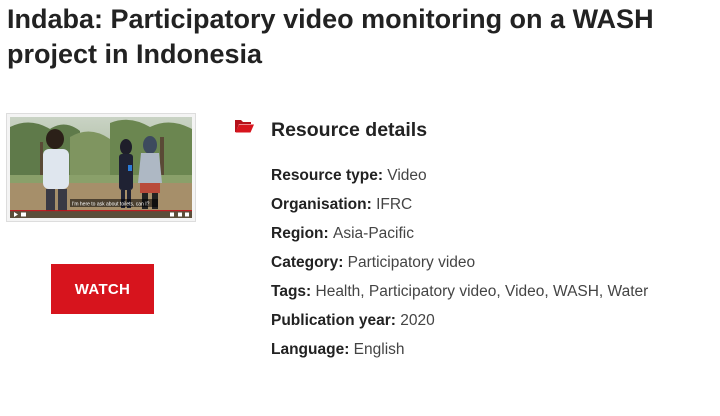 The height and width of the screenshot is (416, 720). Describe the element at coordinates (308, 349) in the screenshot. I see `detail-label: Language` at that location.